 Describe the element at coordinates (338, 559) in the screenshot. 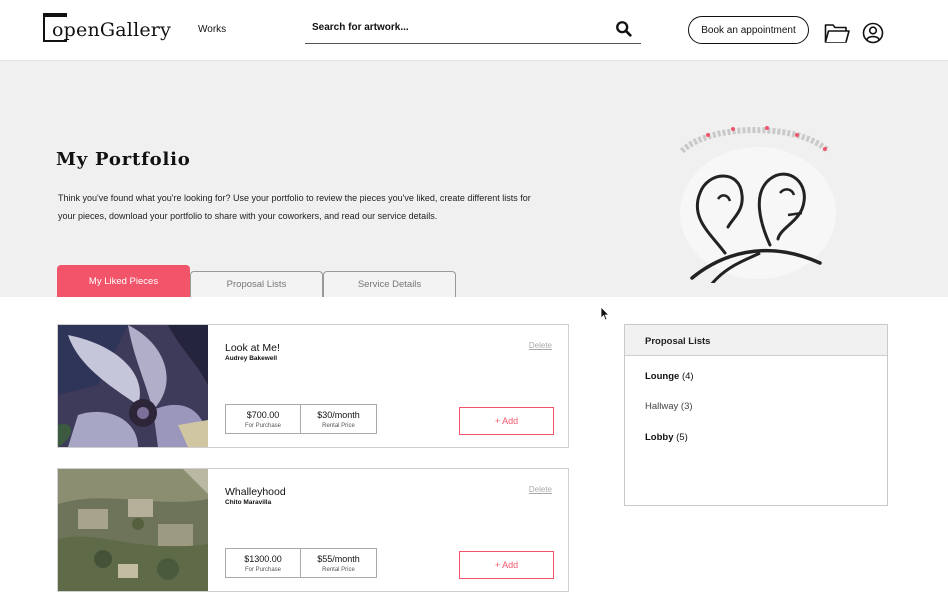

I see `rental-price: $55/month` at that location.